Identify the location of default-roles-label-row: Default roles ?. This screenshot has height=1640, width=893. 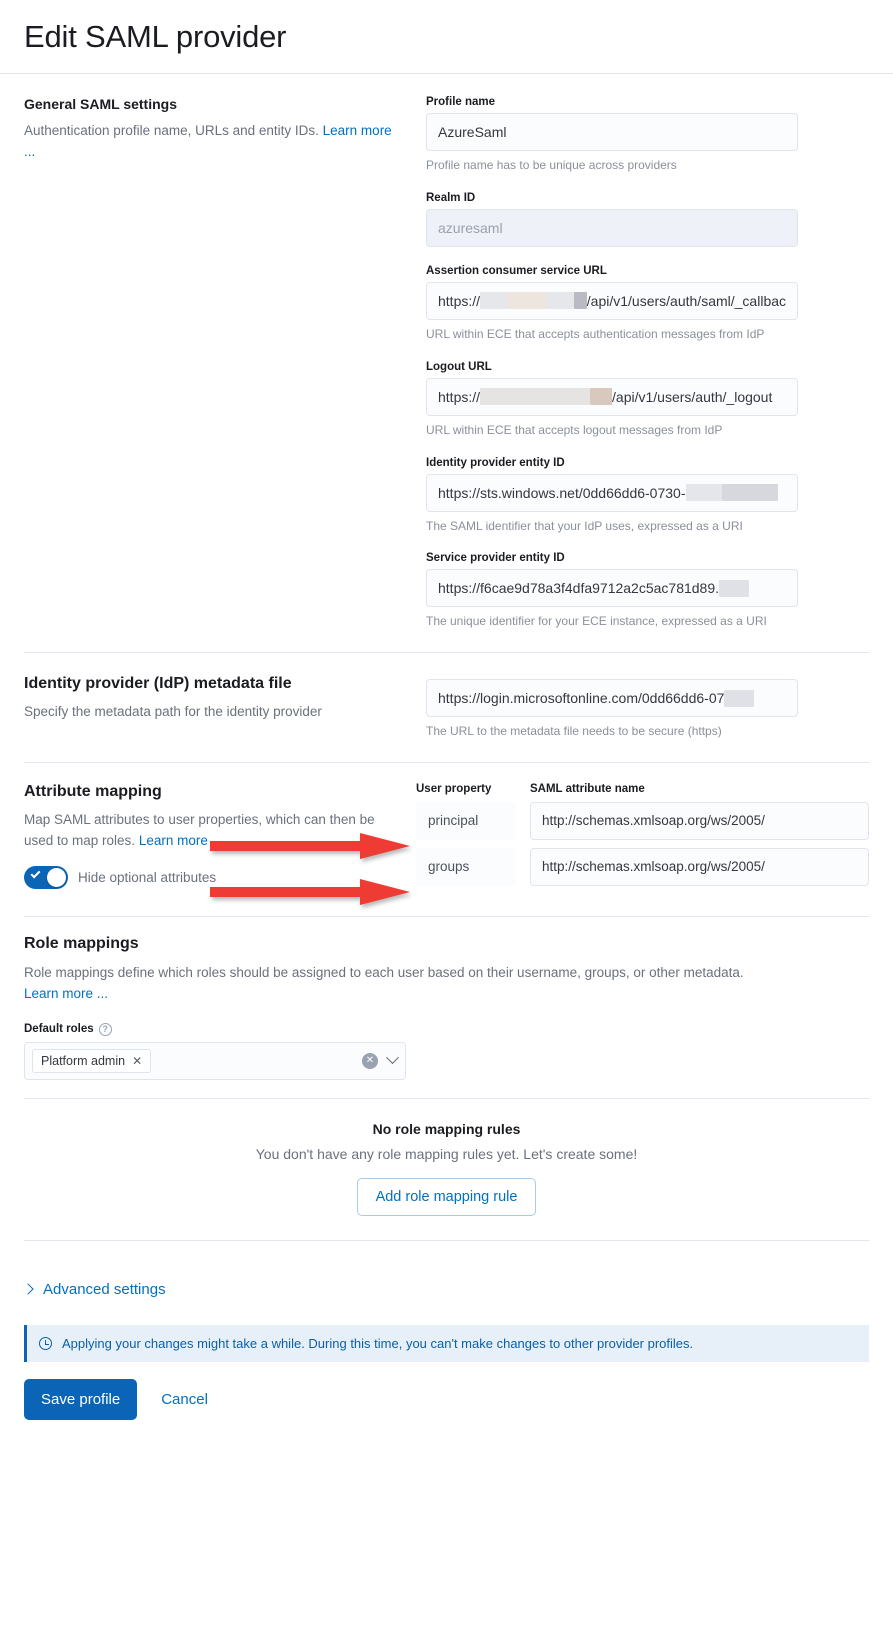
(446, 1029).